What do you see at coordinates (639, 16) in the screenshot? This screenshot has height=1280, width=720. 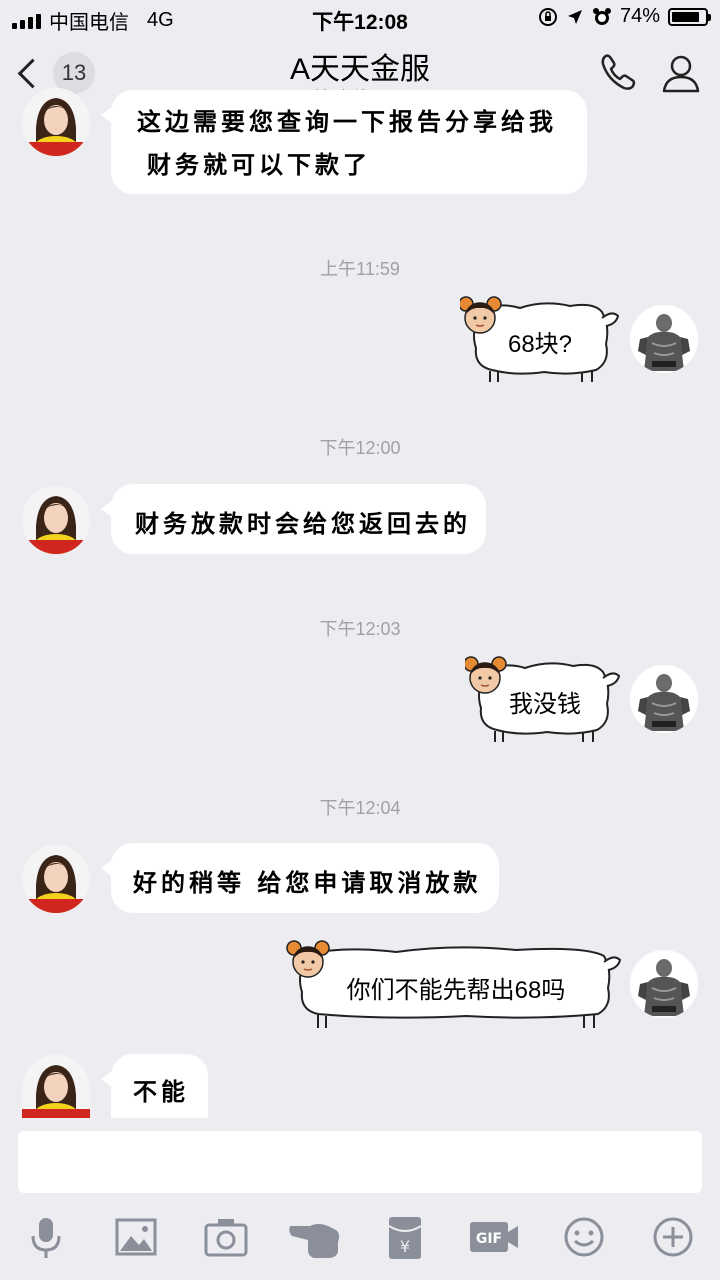 I see `battery-percent: 74%` at bounding box center [639, 16].